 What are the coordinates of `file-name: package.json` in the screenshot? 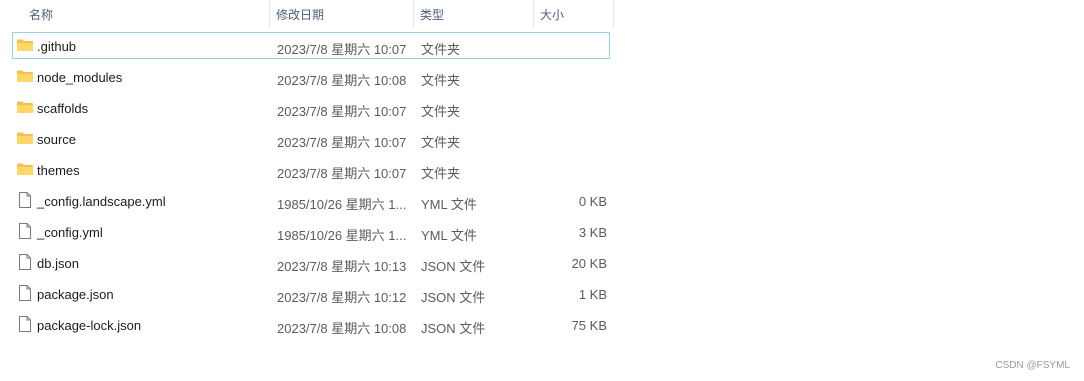 It's located at (75, 294).